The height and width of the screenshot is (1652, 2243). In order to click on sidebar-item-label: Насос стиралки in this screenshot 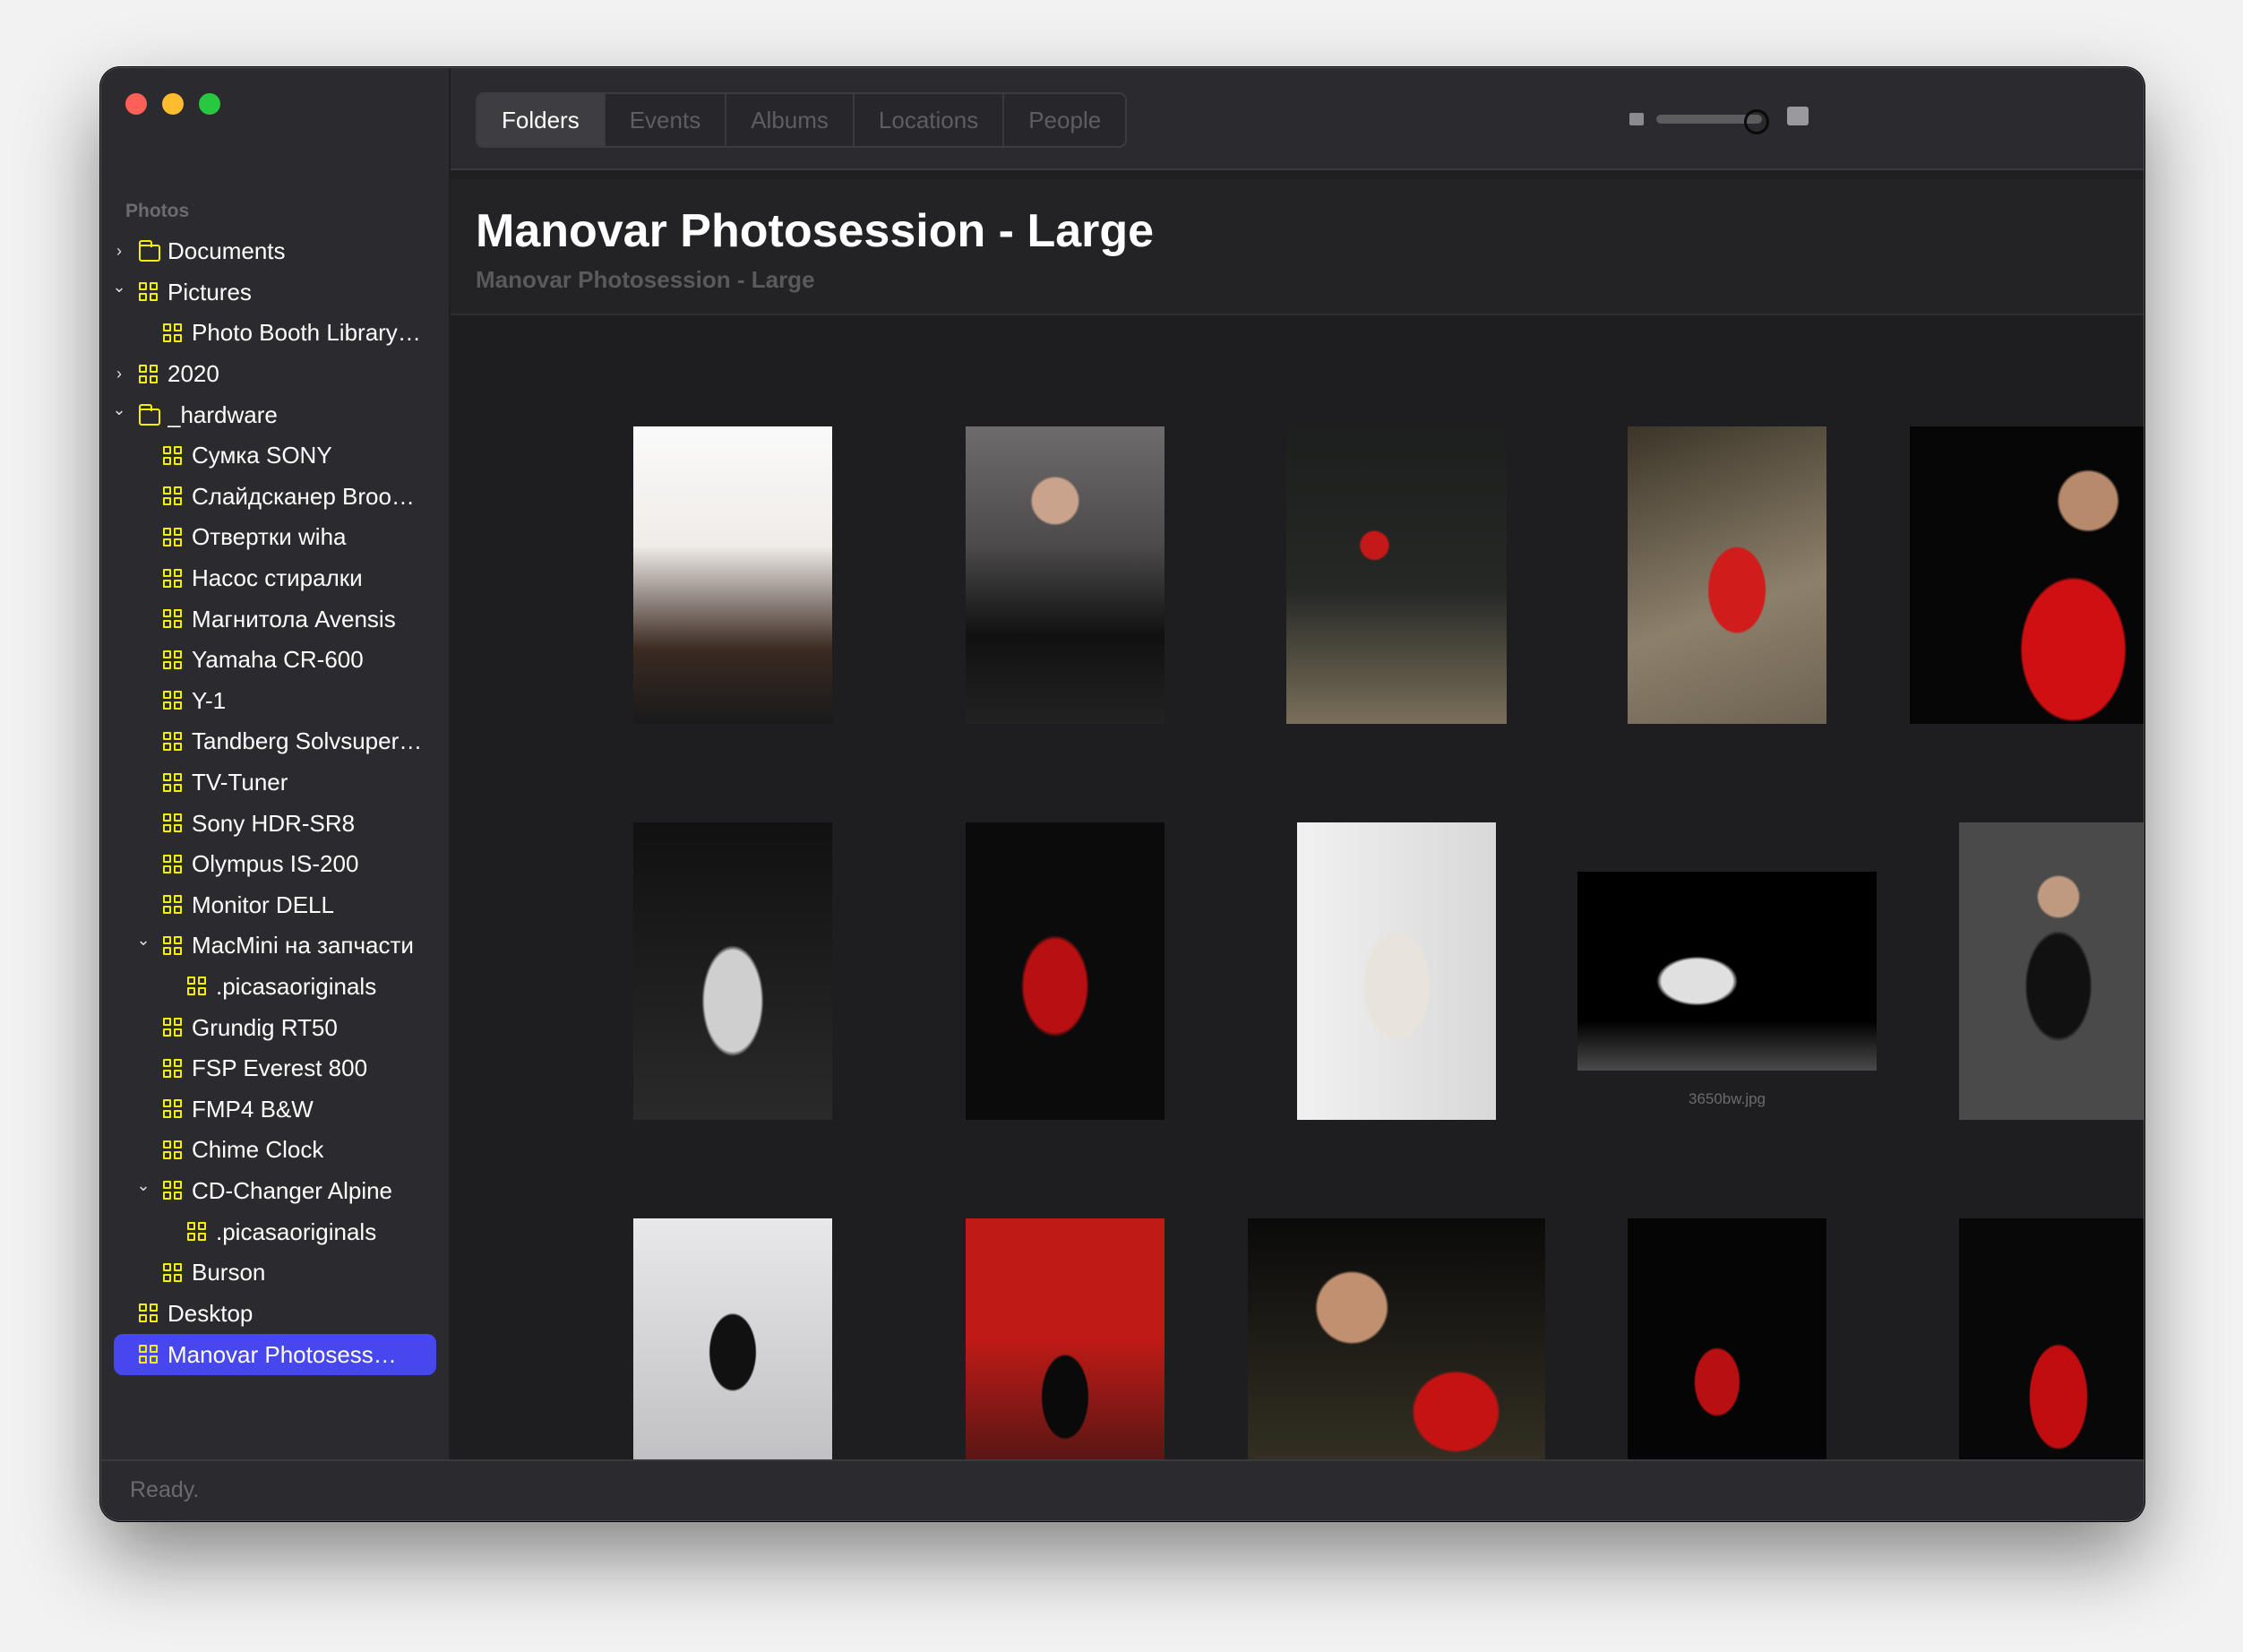, I will do `click(277, 578)`.